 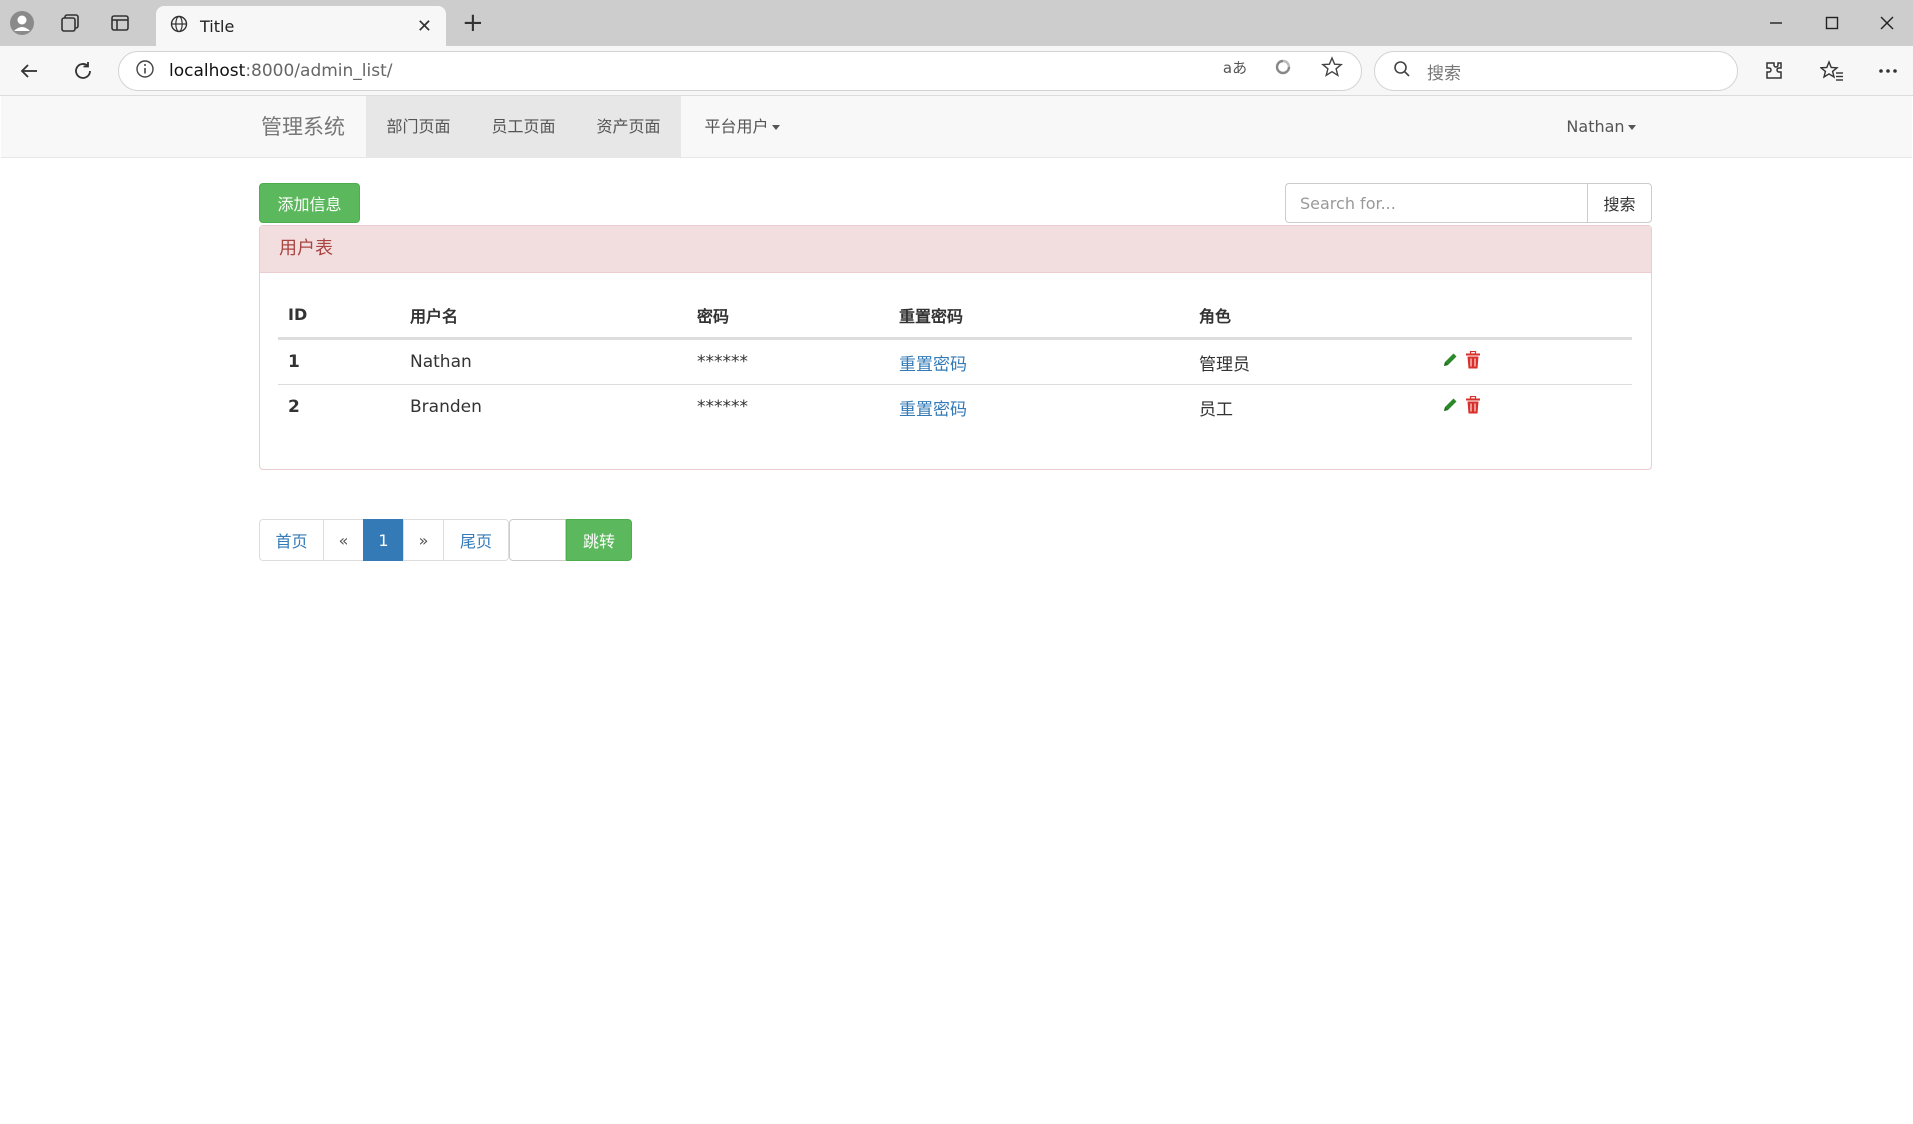 What do you see at coordinates (713, 316) in the screenshot?
I see `column-header-password: 密码` at bounding box center [713, 316].